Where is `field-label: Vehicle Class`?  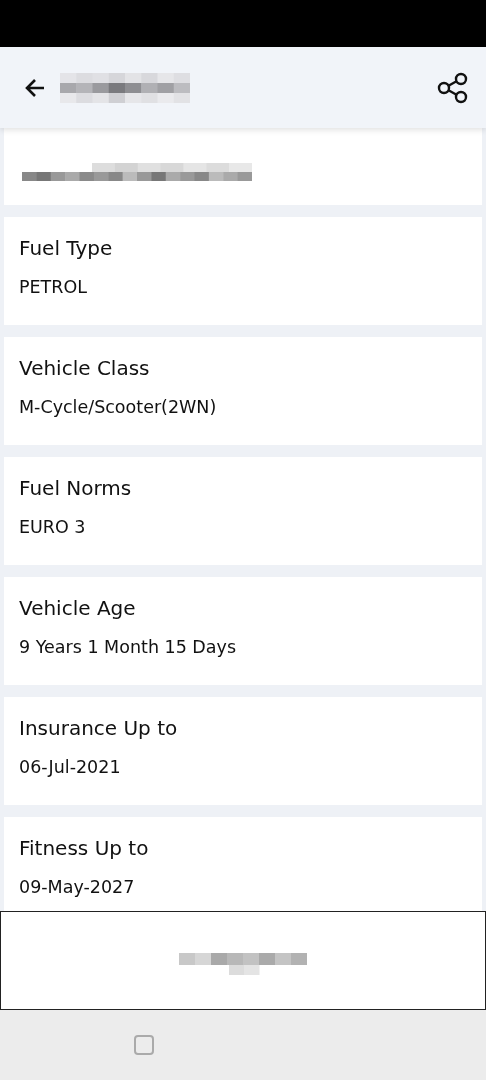
field-label: Vehicle Class is located at coordinates (85, 368).